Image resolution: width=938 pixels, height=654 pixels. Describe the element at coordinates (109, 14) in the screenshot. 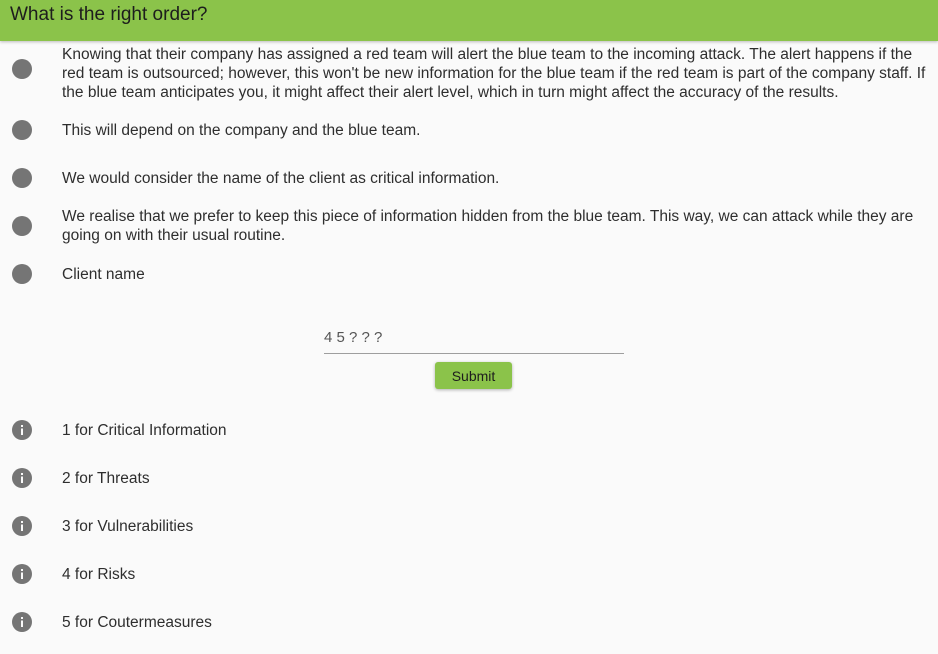

I see `page-title: What is the right order?` at that location.